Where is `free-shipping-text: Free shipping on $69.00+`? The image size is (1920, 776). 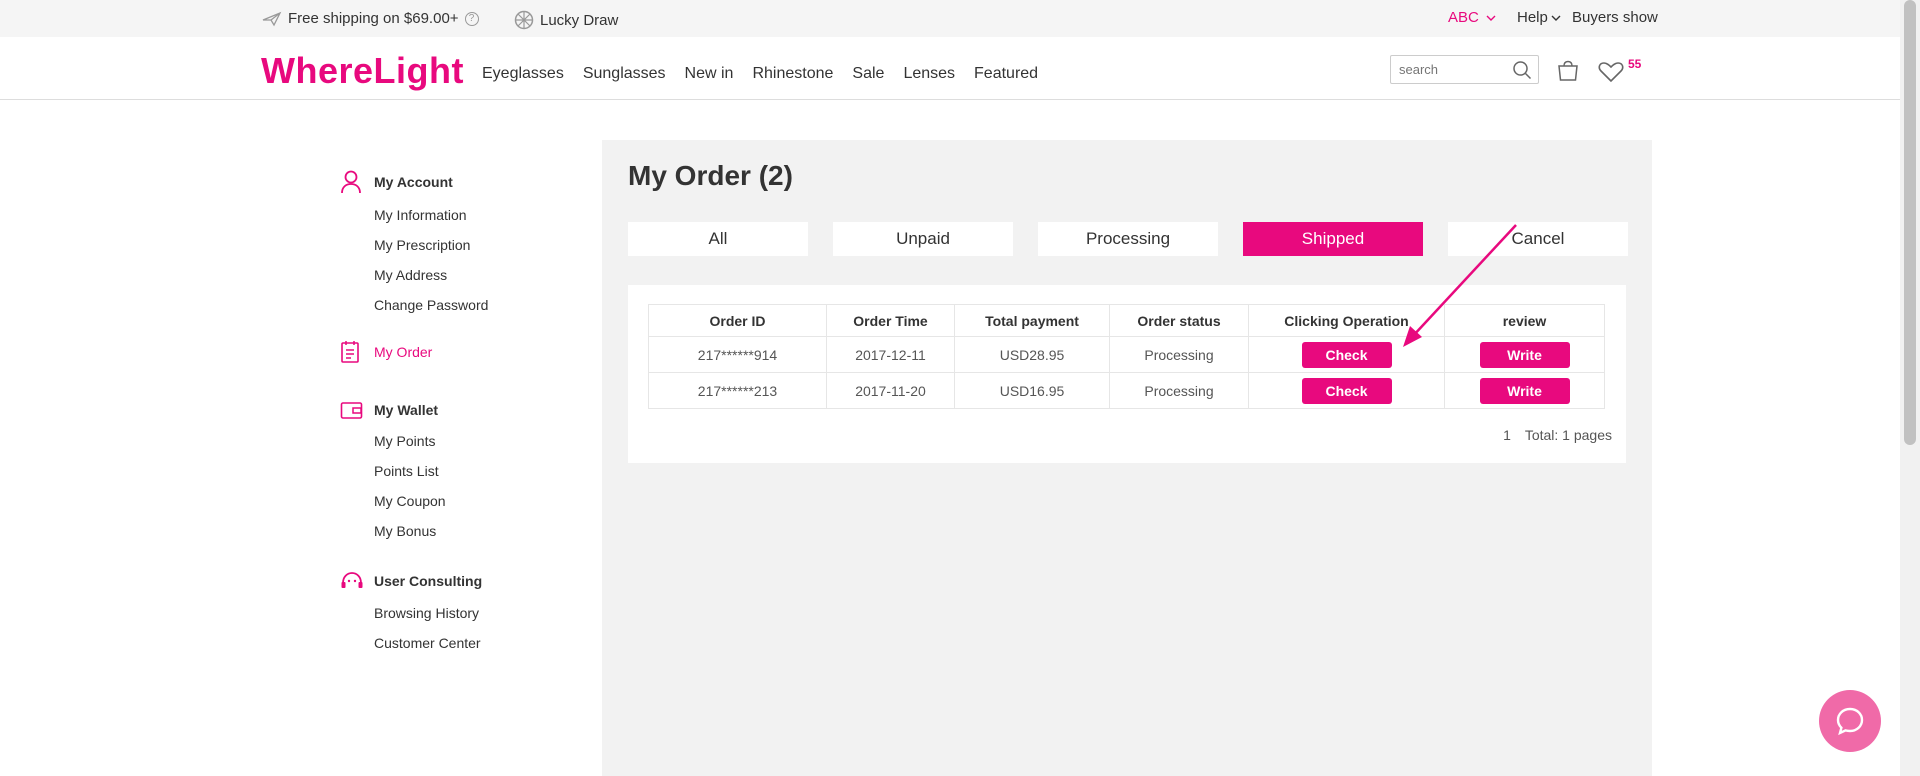
free-shipping-text: Free shipping on $69.00+ is located at coordinates (373, 18).